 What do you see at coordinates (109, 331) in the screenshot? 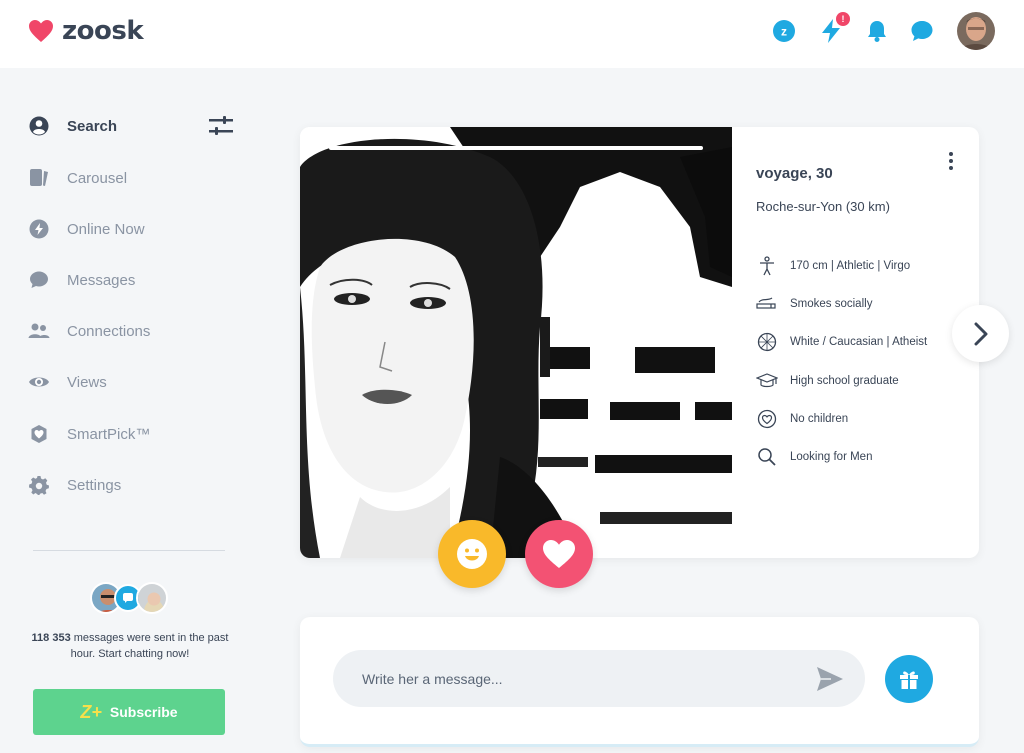
I see `sidebar-item-label: Connections` at bounding box center [109, 331].